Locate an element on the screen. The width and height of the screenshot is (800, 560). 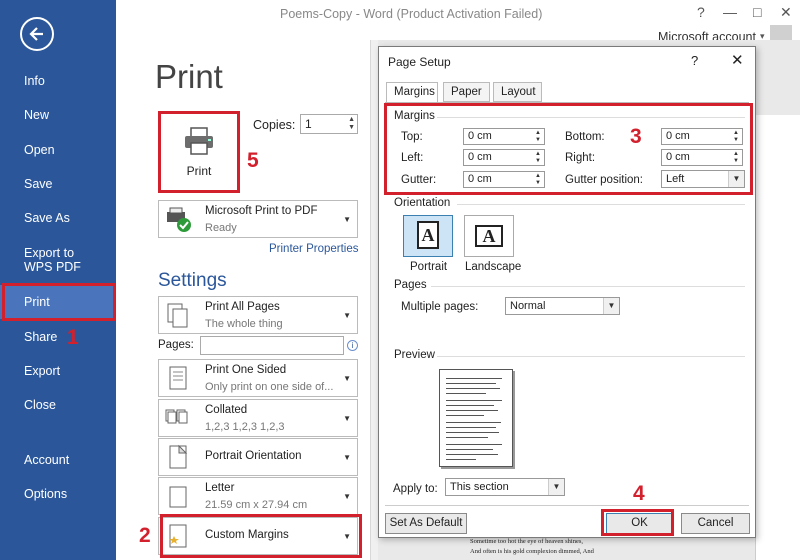
landscape-label: Landscape is located at coordinates (493, 267).